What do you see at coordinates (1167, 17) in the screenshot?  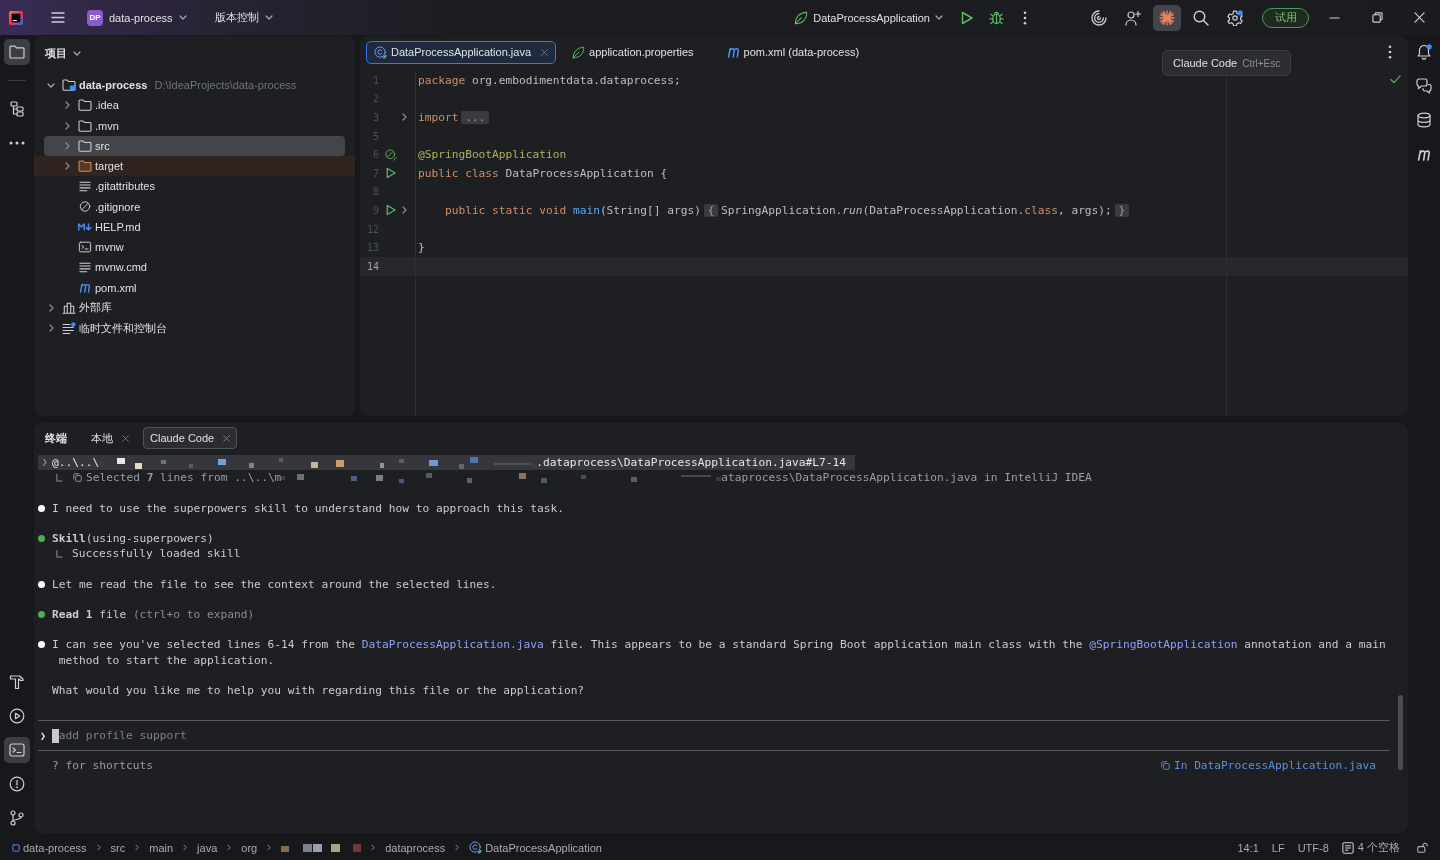 I see `claude-button` at bounding box center [1167, 17].